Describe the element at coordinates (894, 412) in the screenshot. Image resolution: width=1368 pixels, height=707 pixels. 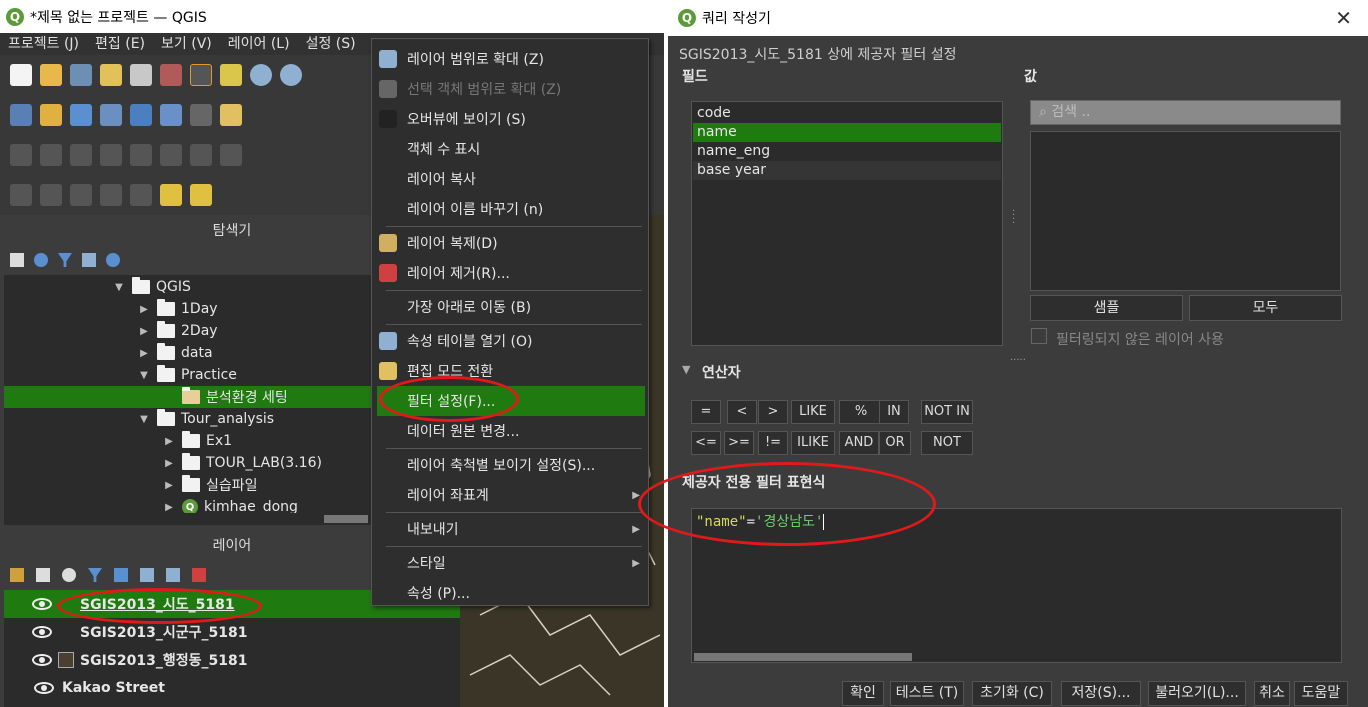
I see `operator-button: IN` at that location.